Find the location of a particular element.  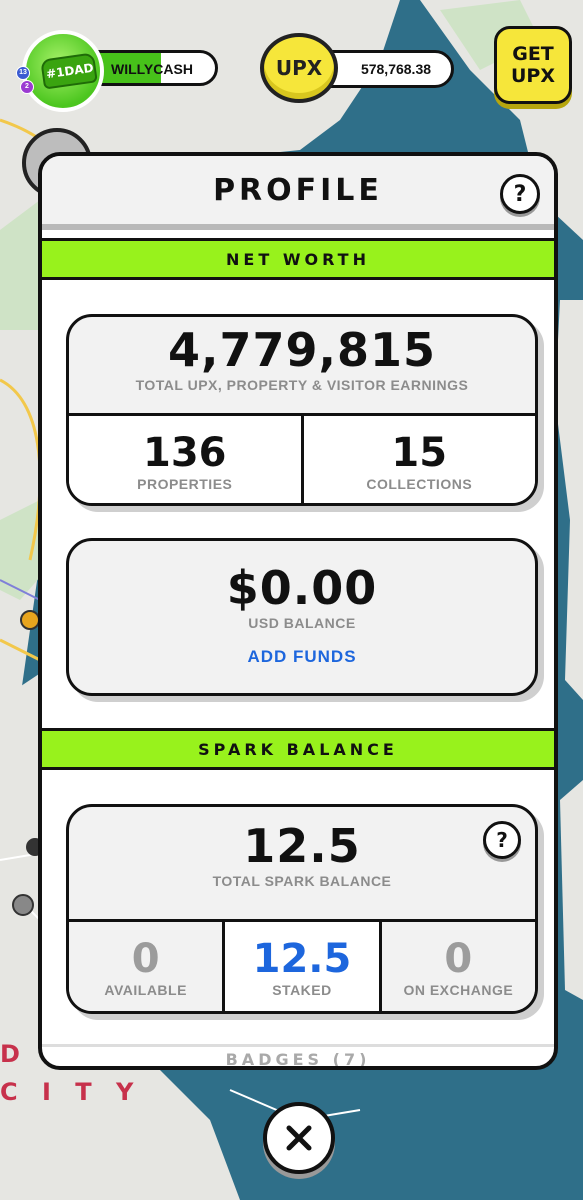

badges-section-peek: BADGES (7) is located at coordinates (298, 1055).